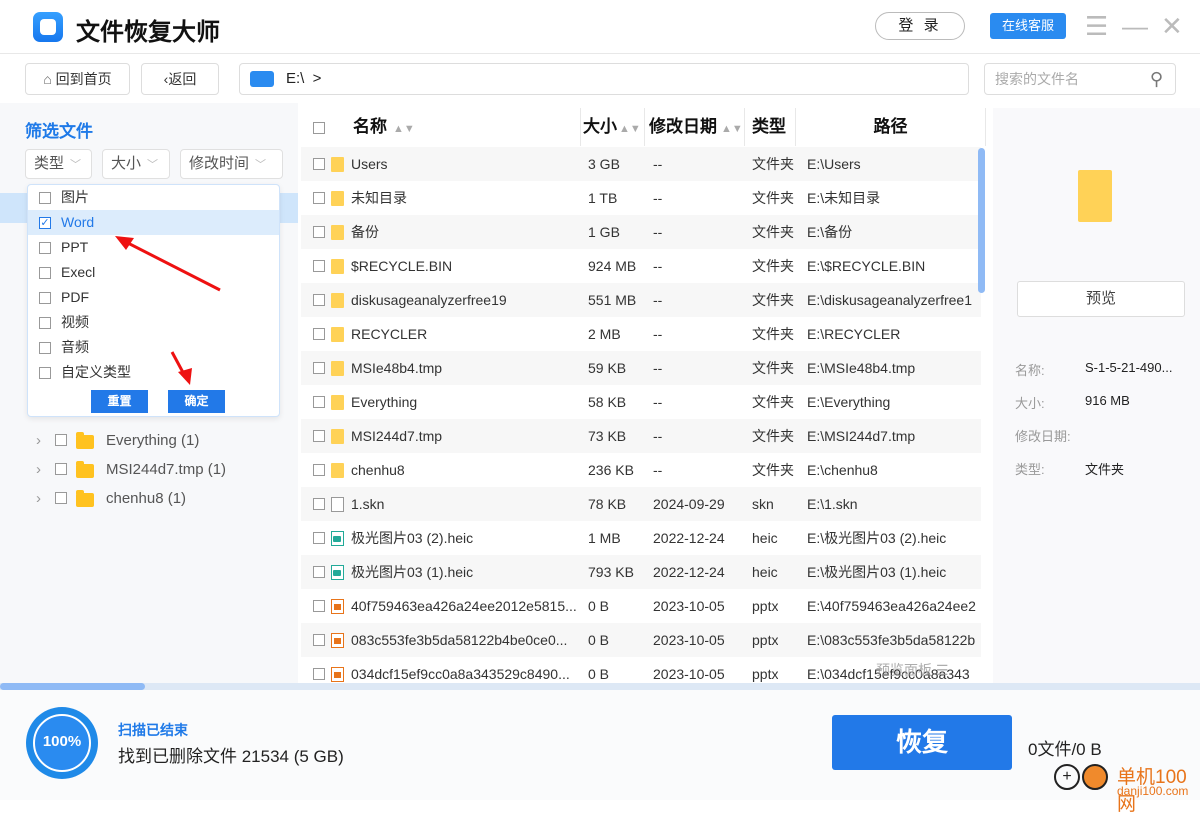  I want to click on menu-icon: ☰, so click(1096, 26).